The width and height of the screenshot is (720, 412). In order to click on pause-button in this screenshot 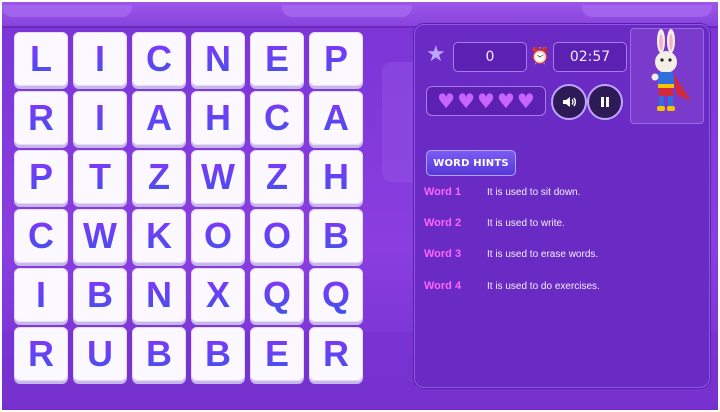, I will do `click(605, 102)`.